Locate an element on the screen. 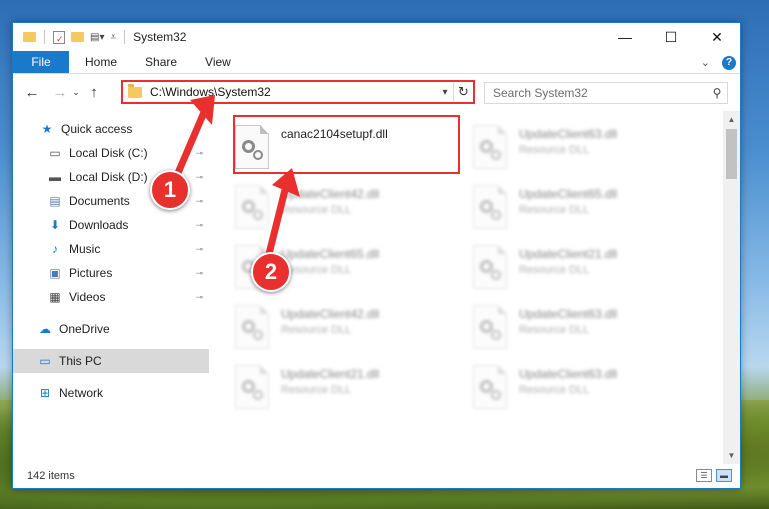  close-button: ✕ is located at coordinates (717, 37).